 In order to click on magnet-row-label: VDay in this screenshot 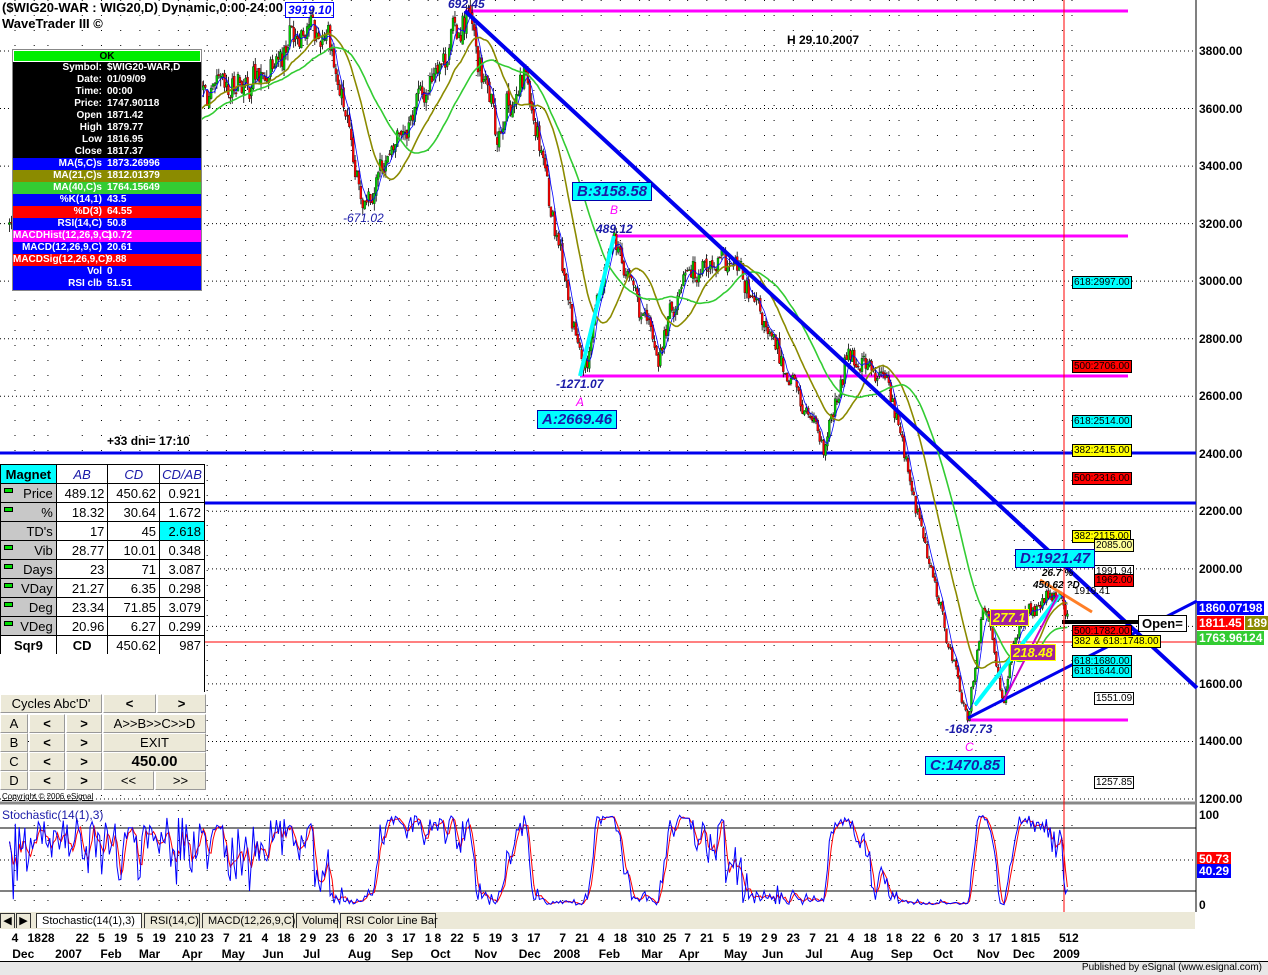, I will do `click(28, 588)`.